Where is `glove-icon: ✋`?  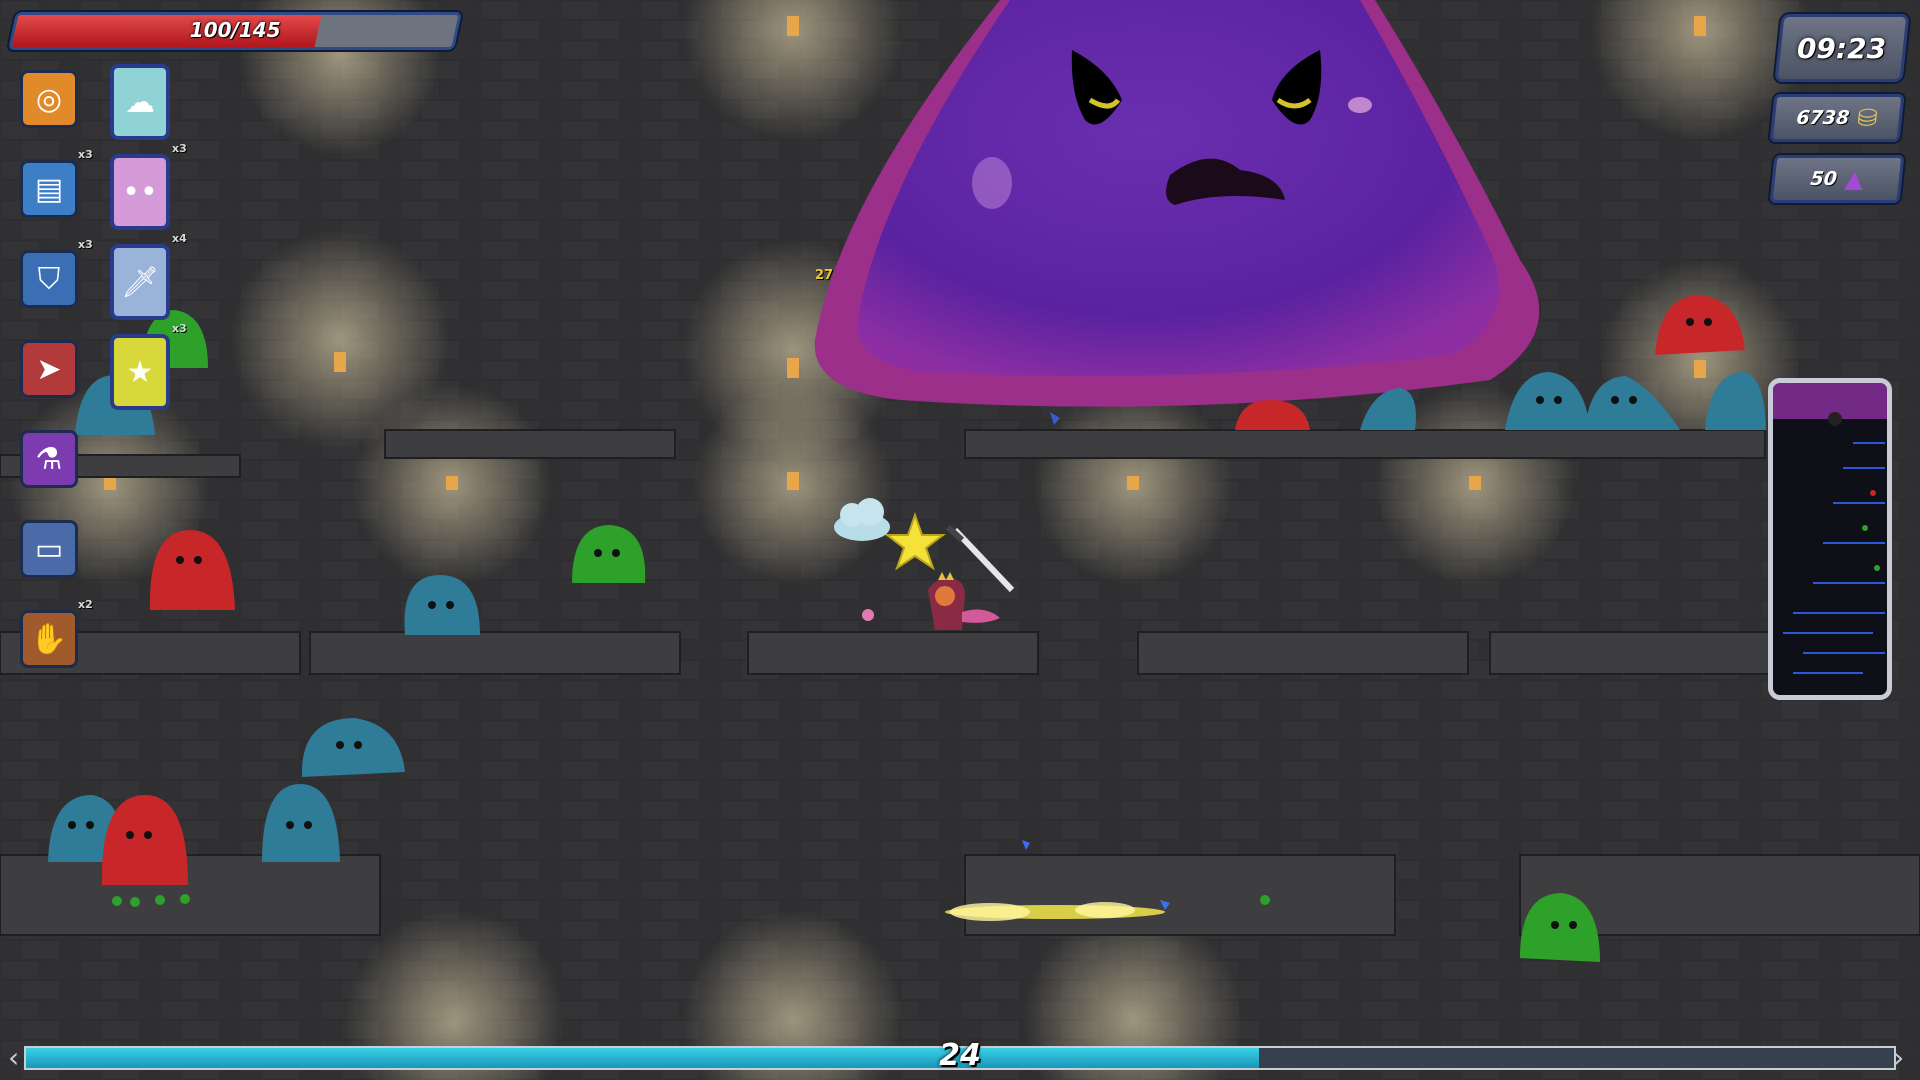 glove-icon: ✋ is located at coordinates (49, 639).